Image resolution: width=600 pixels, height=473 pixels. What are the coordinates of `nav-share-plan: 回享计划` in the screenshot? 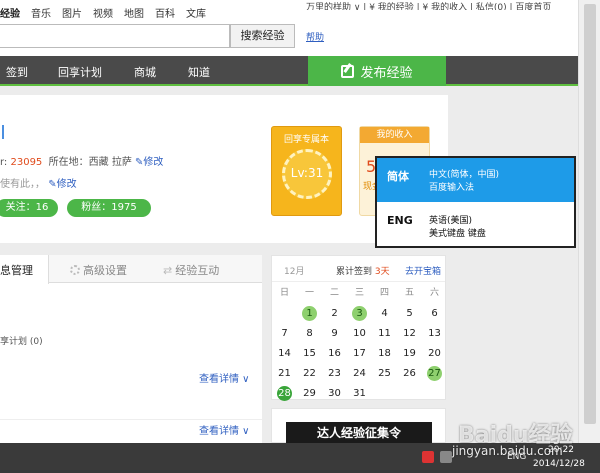 It's located at (80, 72).